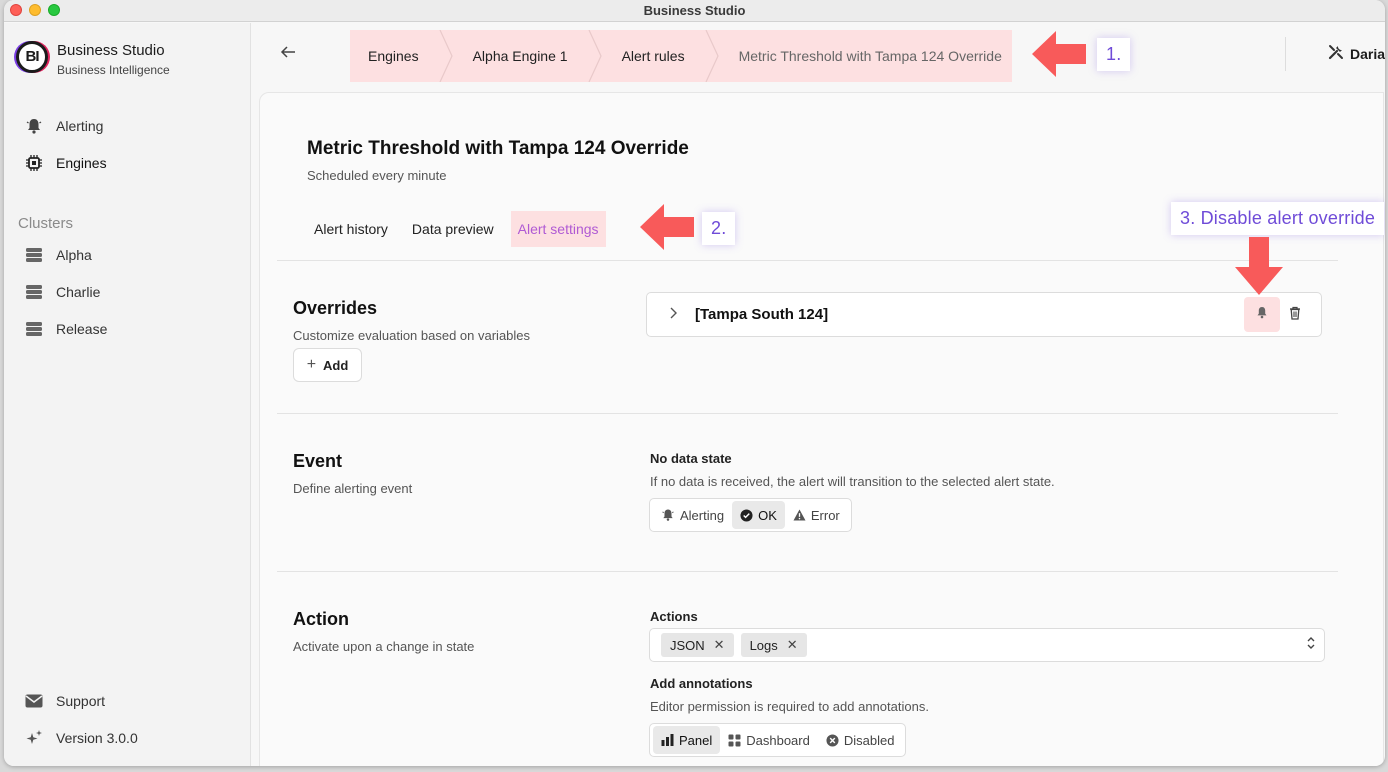 This screenshot has height=772, width=1388. Describe the element at coordinates (734, 740) in the screenshot. I see `grid-icon` at that location.